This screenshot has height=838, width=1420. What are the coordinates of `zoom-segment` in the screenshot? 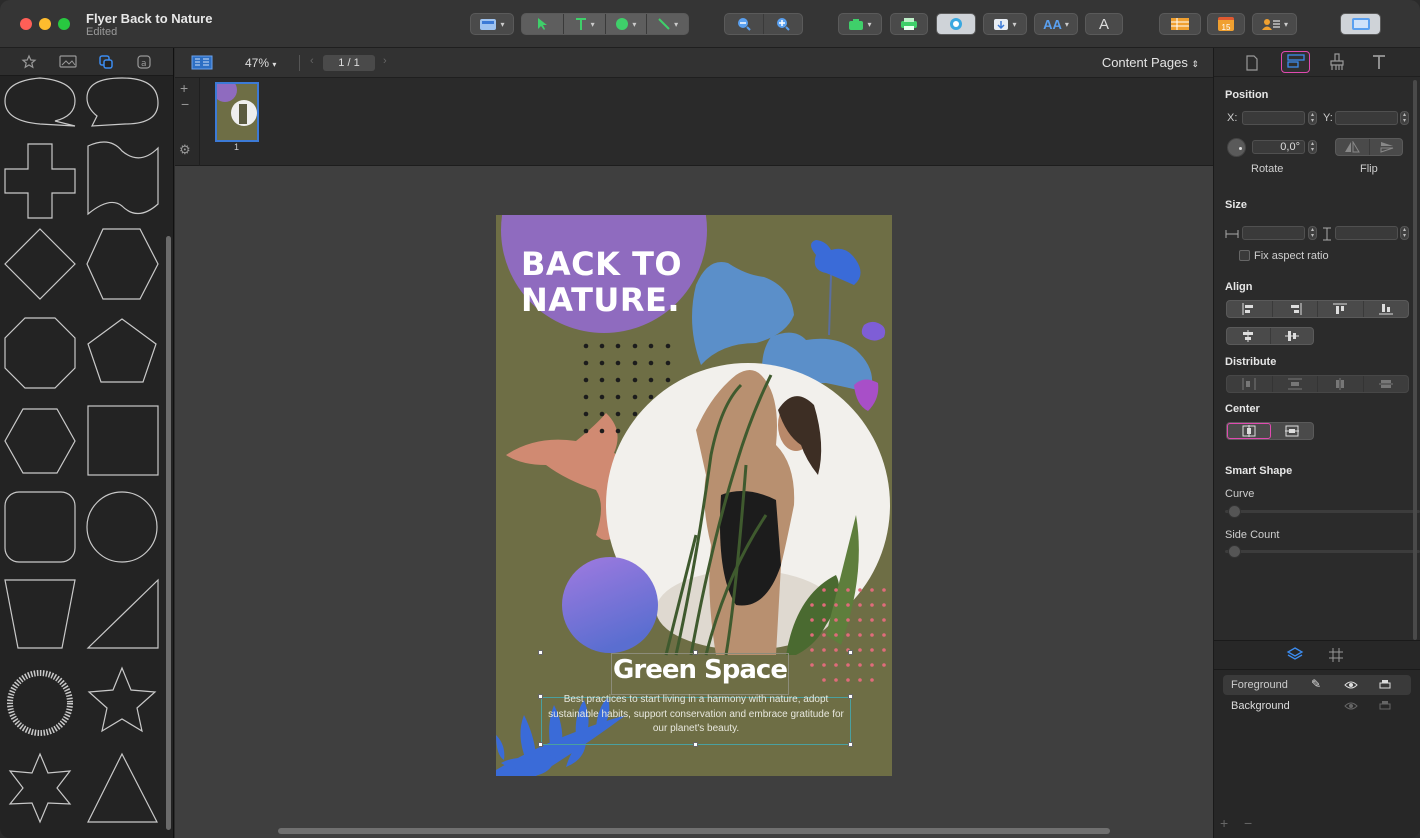 It's located at (763, 24).